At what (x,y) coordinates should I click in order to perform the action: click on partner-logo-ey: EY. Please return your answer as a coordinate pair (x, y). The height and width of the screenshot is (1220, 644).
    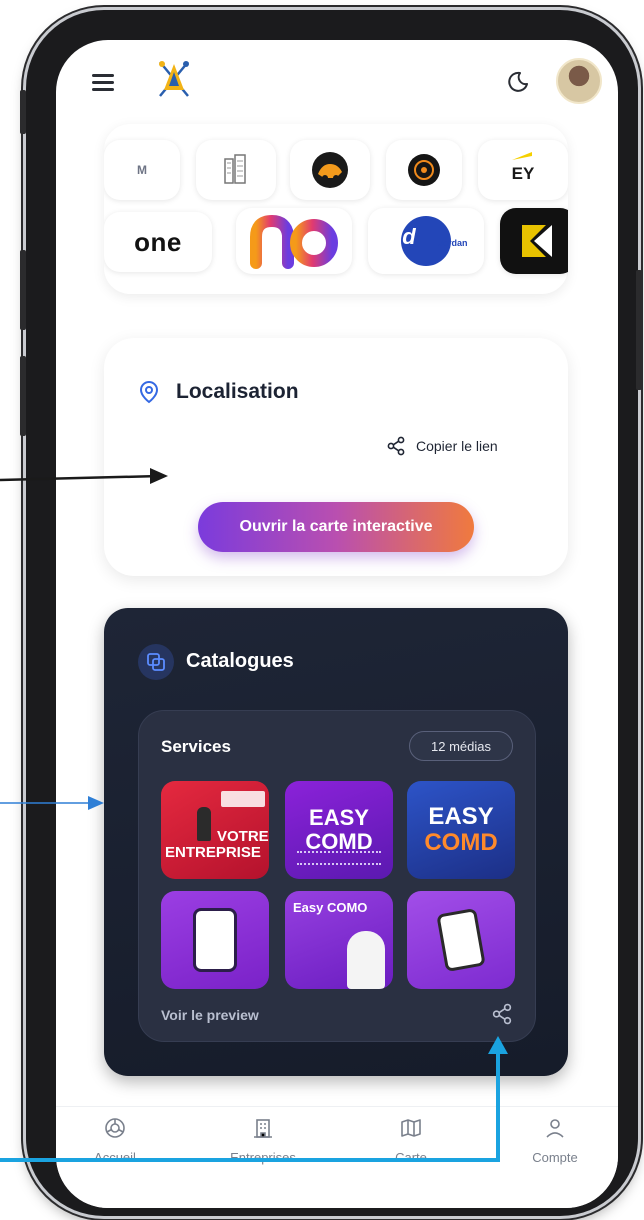
    Looking at the image, I should click on (523, 170).